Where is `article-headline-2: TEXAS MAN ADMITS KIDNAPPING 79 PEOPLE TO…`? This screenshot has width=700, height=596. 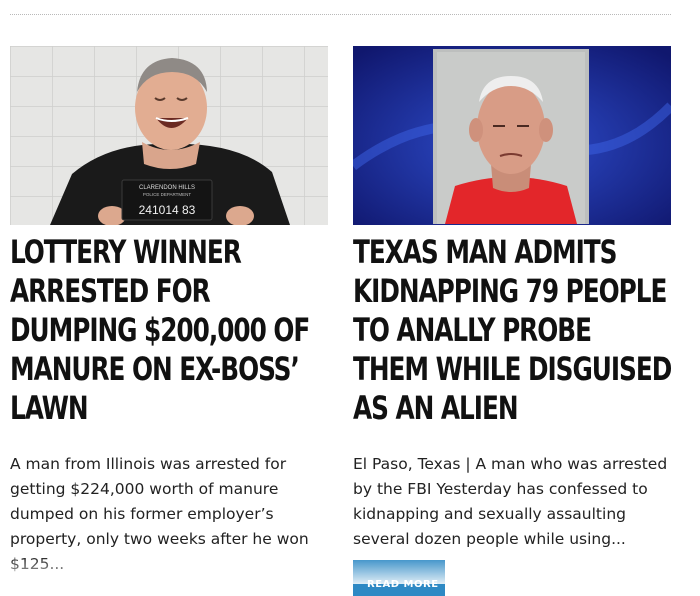
article-headline-2: TEXAS MAN ADMITS KIDNAPPING 79 PEOPLE TO… is located at coordinates (513, 330).